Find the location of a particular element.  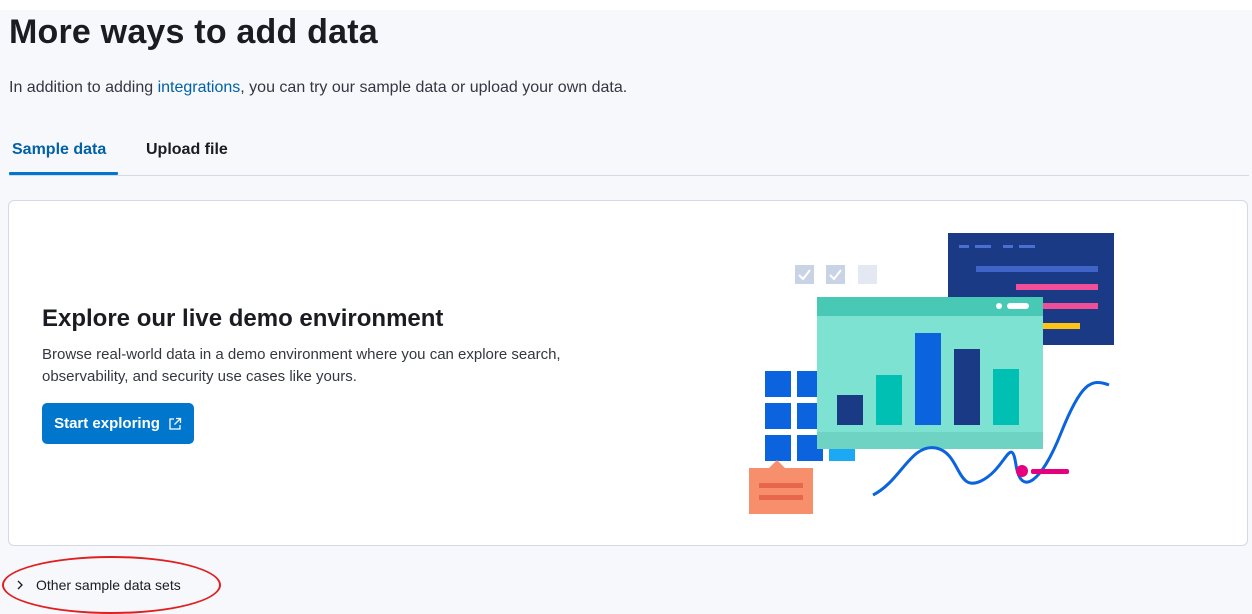

note-graphic is located at coordinates (781, 487).